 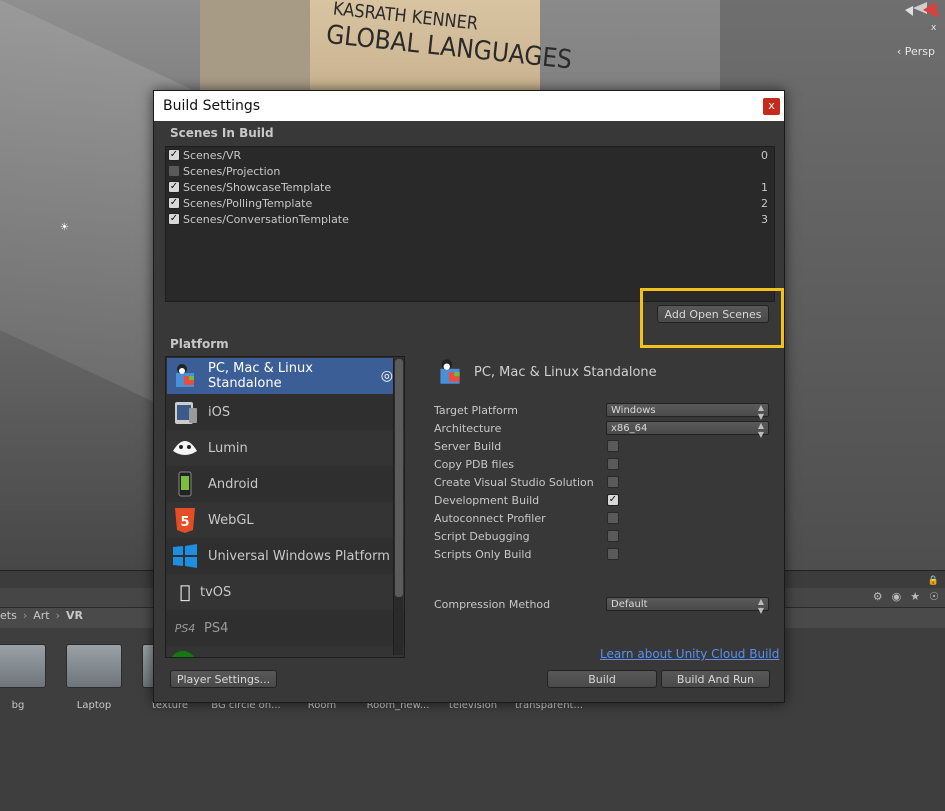 What do you see at coordinates (764, 155) in the screenshot?
I see `scene-index: 0` at bounding box center [764, 155].